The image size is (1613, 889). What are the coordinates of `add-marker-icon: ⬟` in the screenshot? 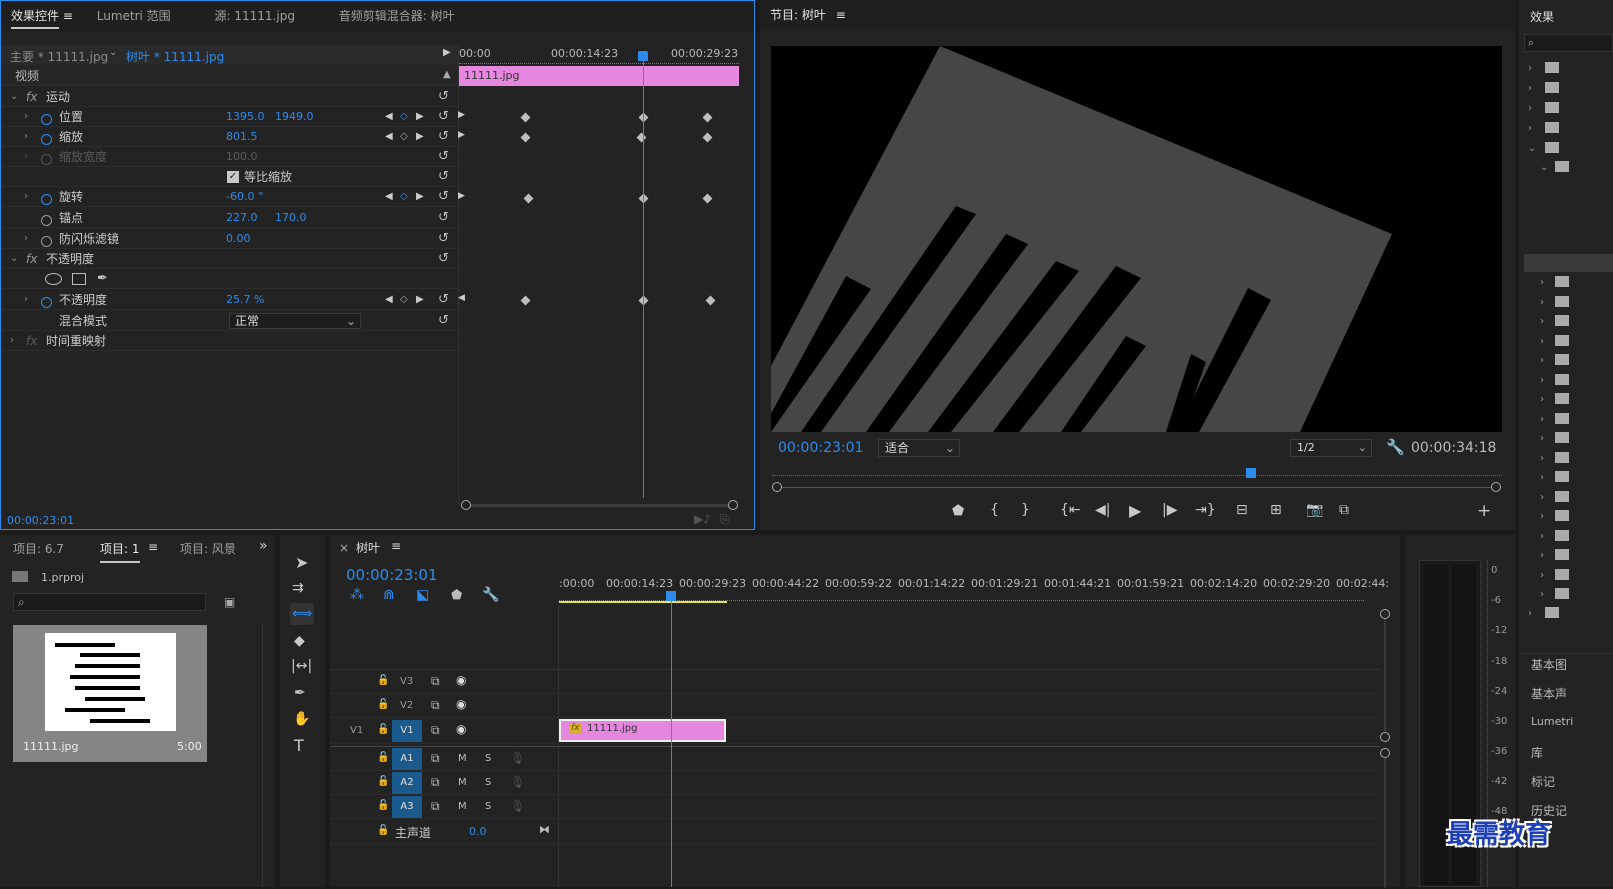 It's located at (456, 595).